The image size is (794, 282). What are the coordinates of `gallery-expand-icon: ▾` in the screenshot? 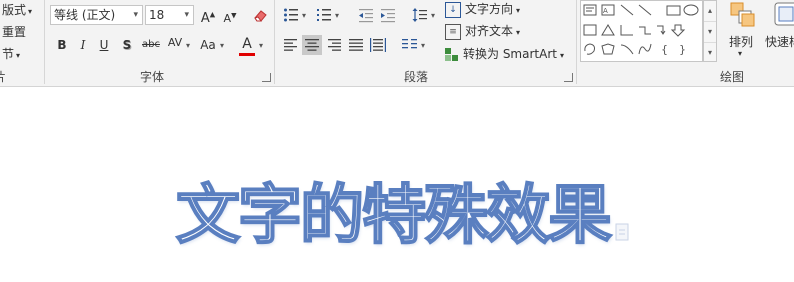 It's located at (710, 53).